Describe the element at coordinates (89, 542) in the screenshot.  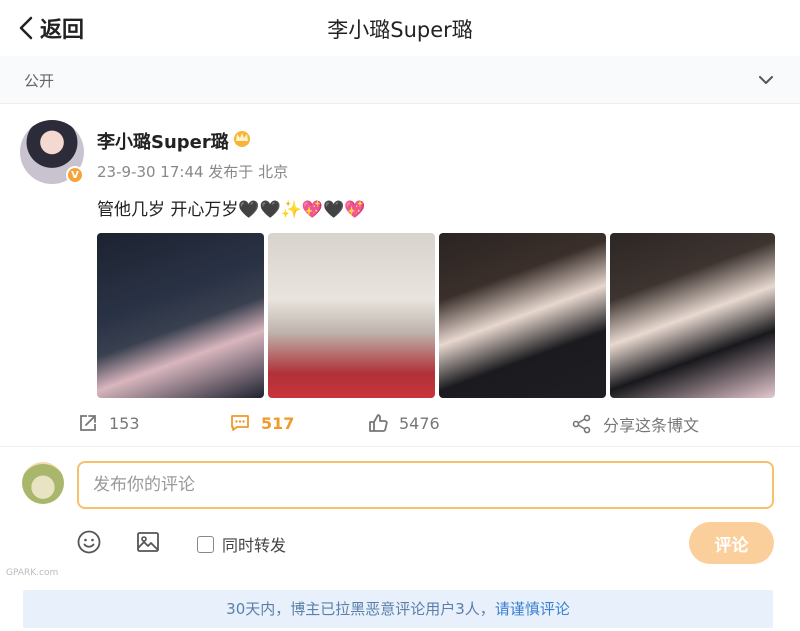
I see `emoji-icon` at that location.